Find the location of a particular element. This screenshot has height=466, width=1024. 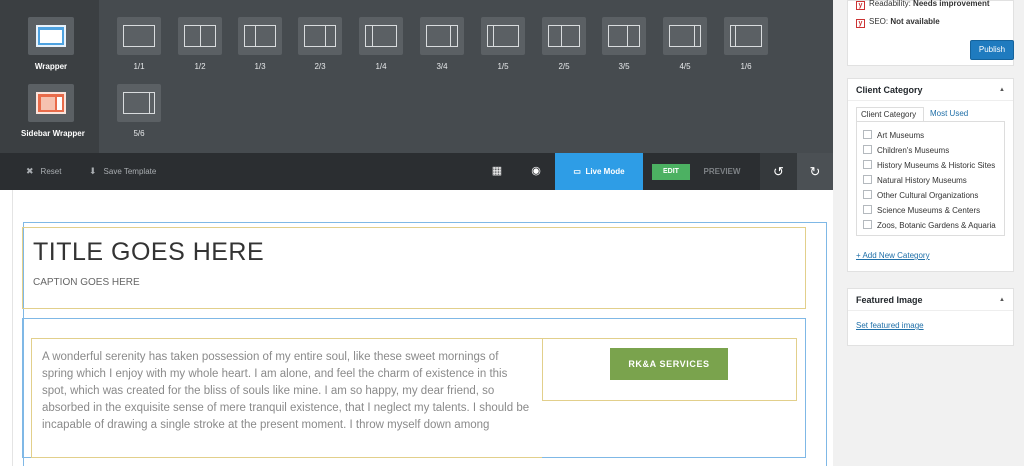

button-column: RK&A SERVICES is located at coordinates (669, 369).